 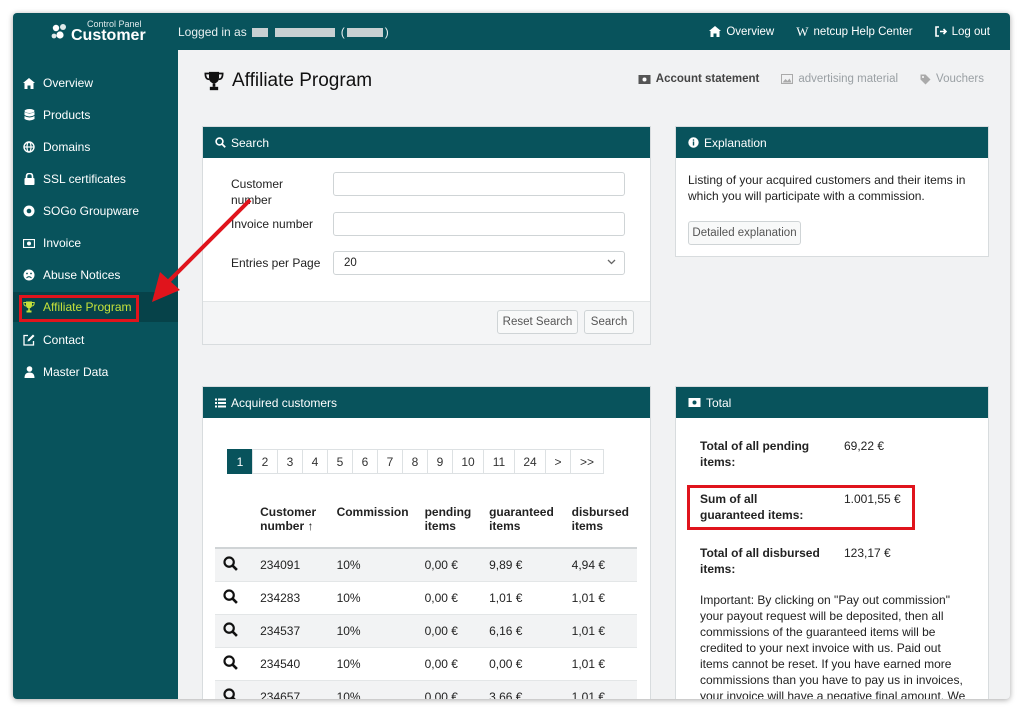 What do you see at coordinates (970, 31) in the screenshot?
I see `top-nav-label: Log out` at bounding box center [970, 31].